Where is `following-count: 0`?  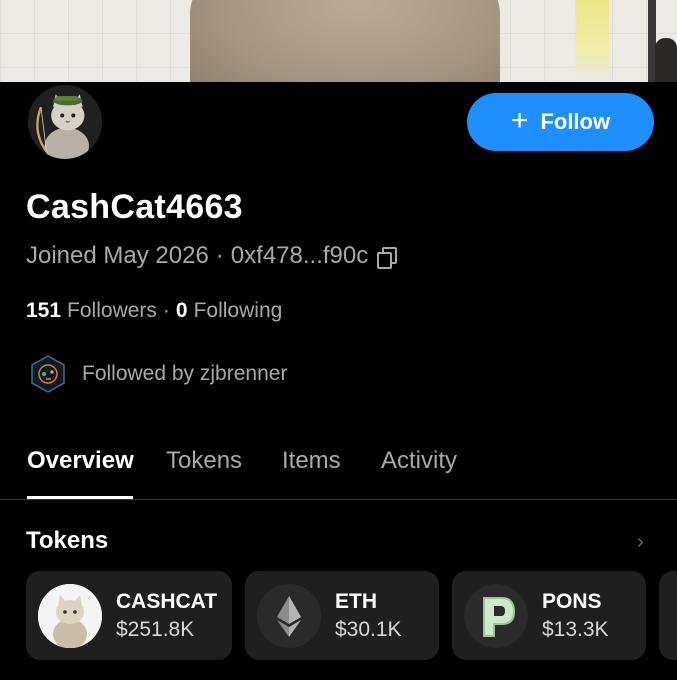
following-count: 0 is located at coordinates (181, 310).